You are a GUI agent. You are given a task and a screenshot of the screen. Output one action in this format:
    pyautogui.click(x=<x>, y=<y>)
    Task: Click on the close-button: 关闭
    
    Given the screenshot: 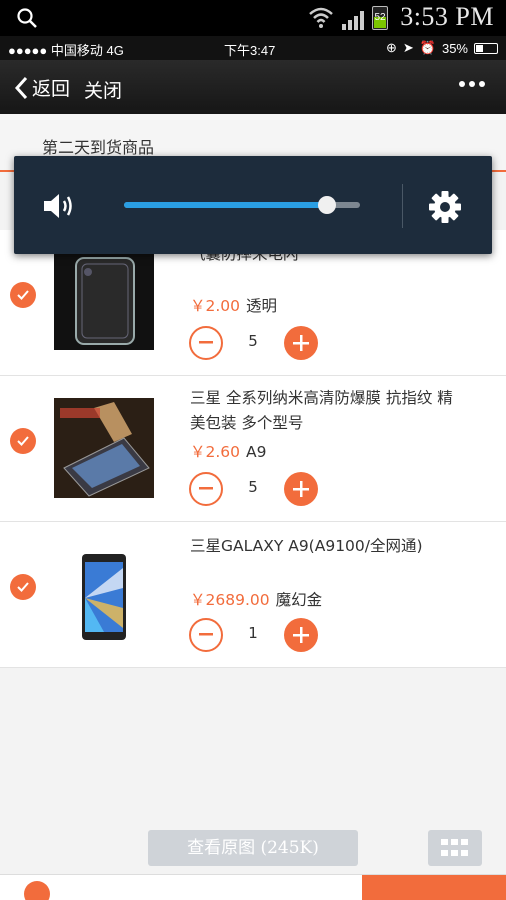 What is the action you would take?
    pyautogui.click(x=103, y=89)
    